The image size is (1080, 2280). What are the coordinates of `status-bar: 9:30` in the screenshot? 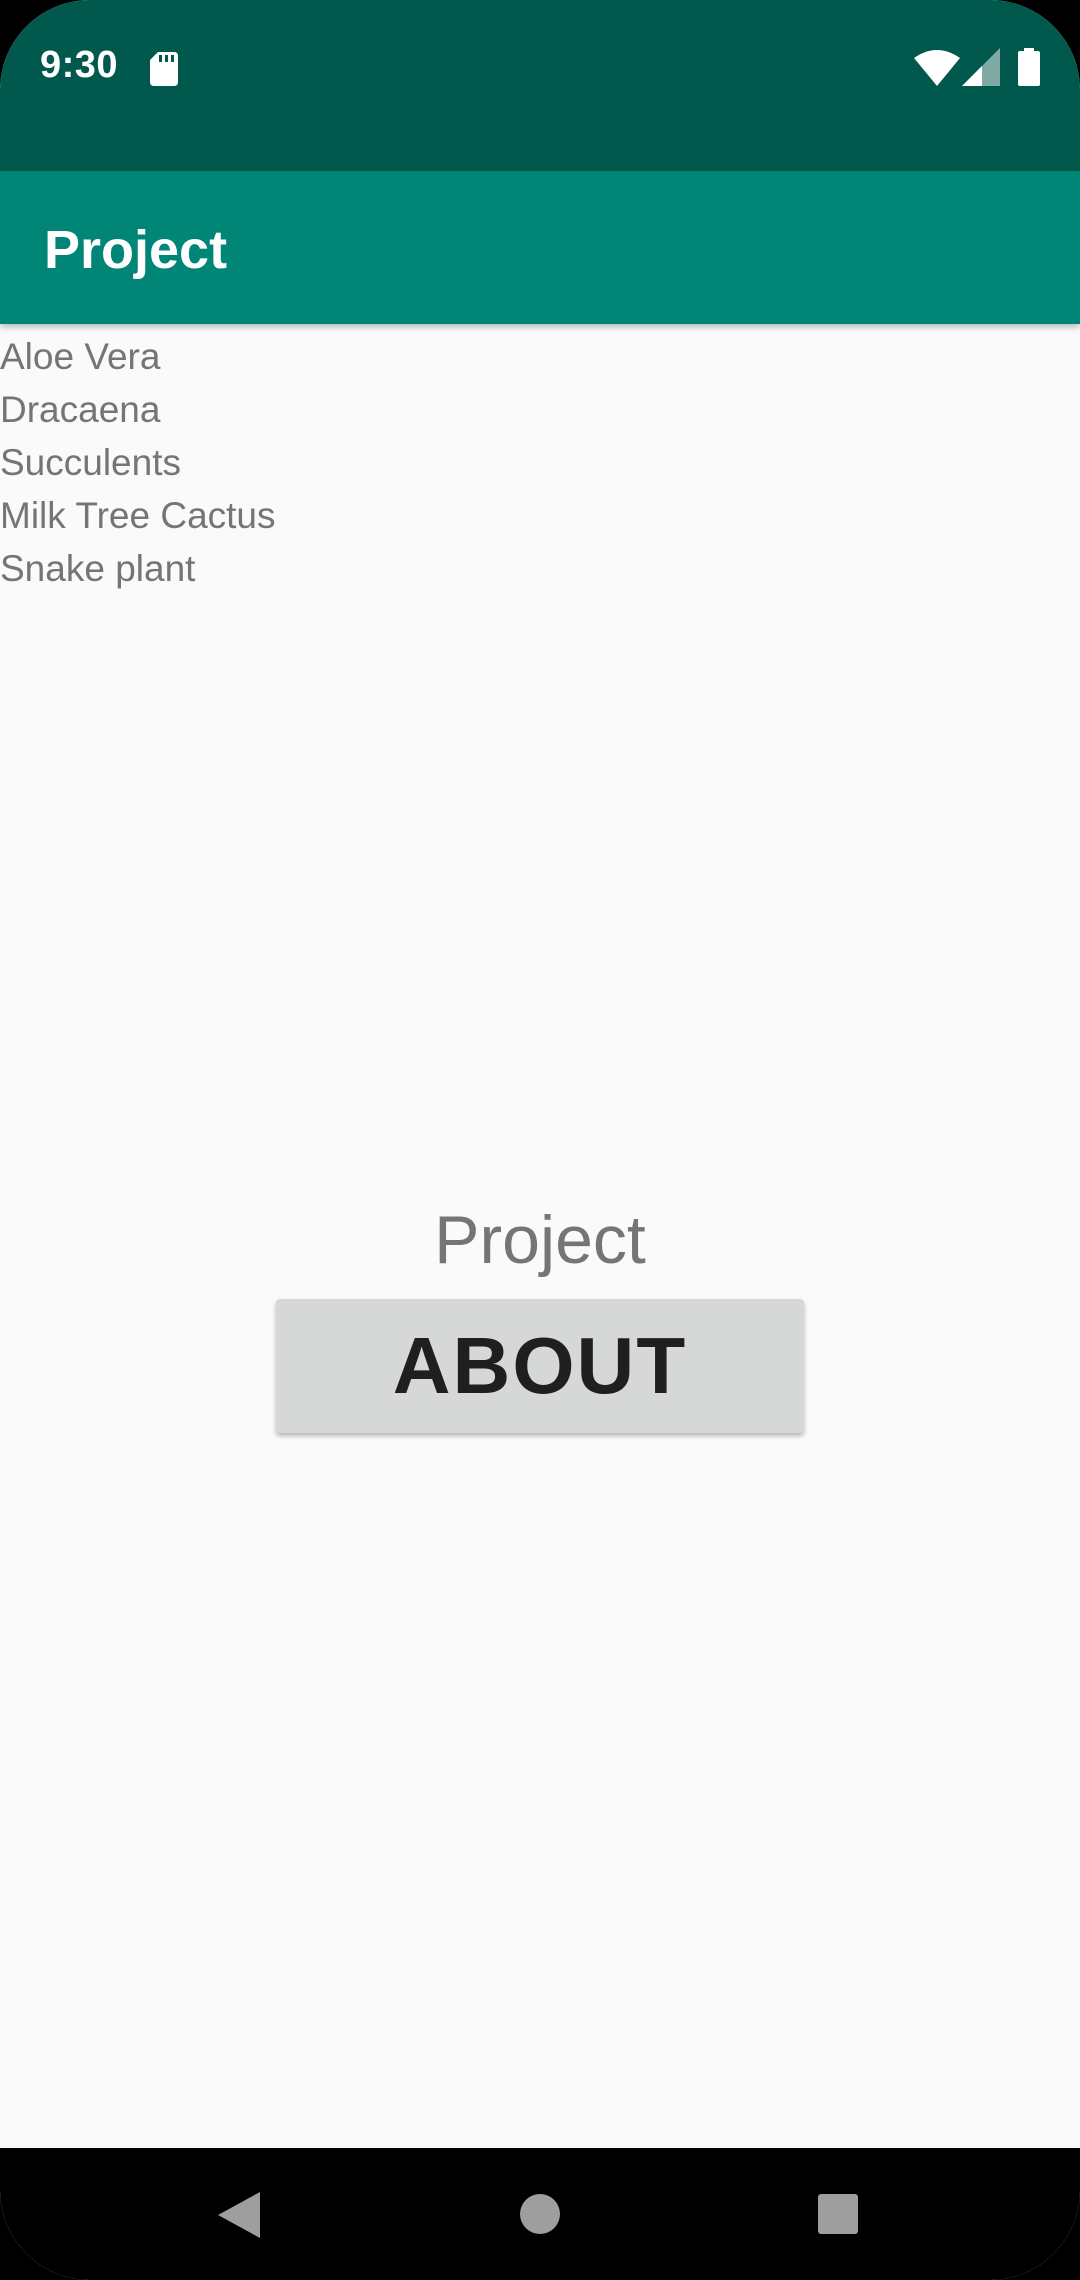 It's located at (540, 85).